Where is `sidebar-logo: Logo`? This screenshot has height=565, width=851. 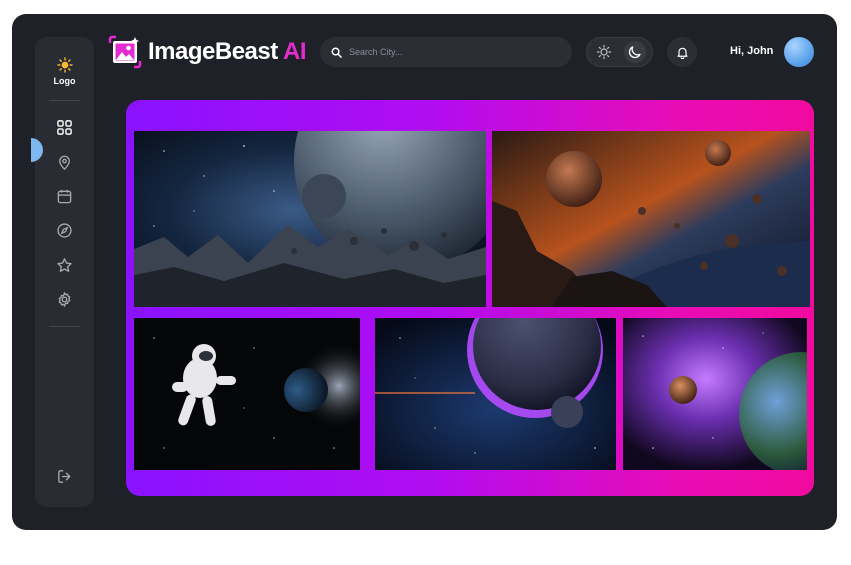 sidebar-logo: Logo is located at coordinates (64, 71).